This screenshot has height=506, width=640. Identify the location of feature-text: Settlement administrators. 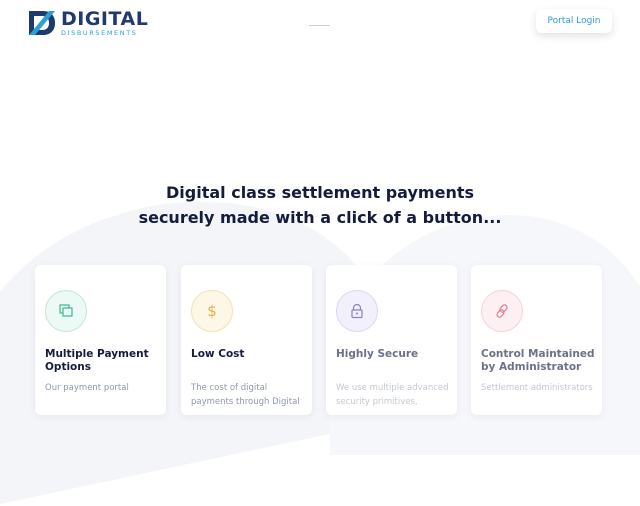
(537, 388).